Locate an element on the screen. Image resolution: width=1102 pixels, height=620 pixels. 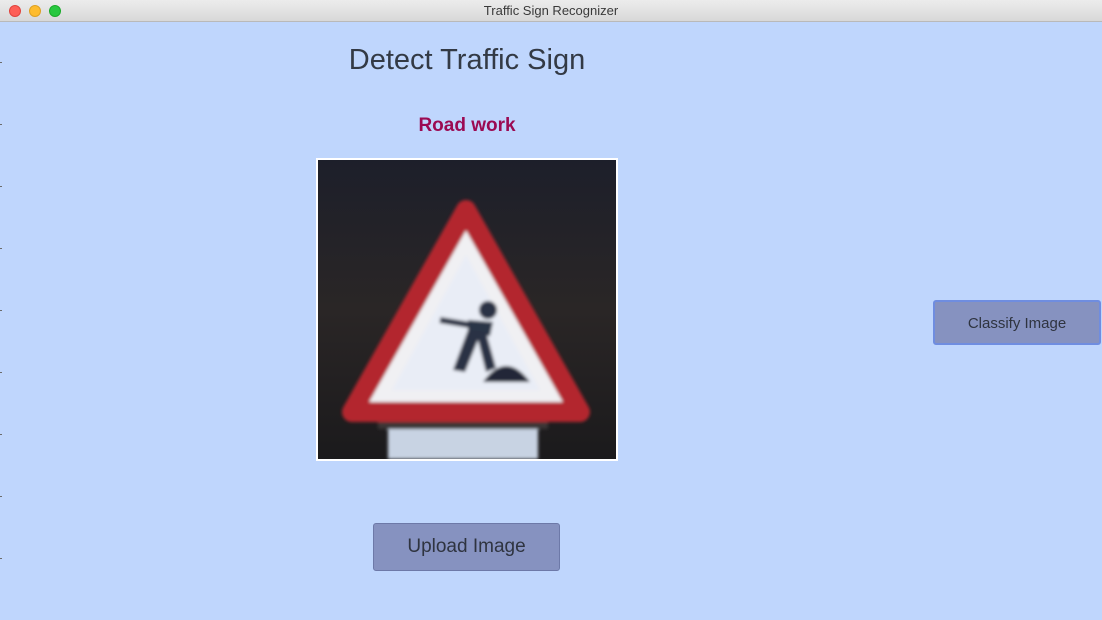
window-edge is located at coordinates (1, 321).